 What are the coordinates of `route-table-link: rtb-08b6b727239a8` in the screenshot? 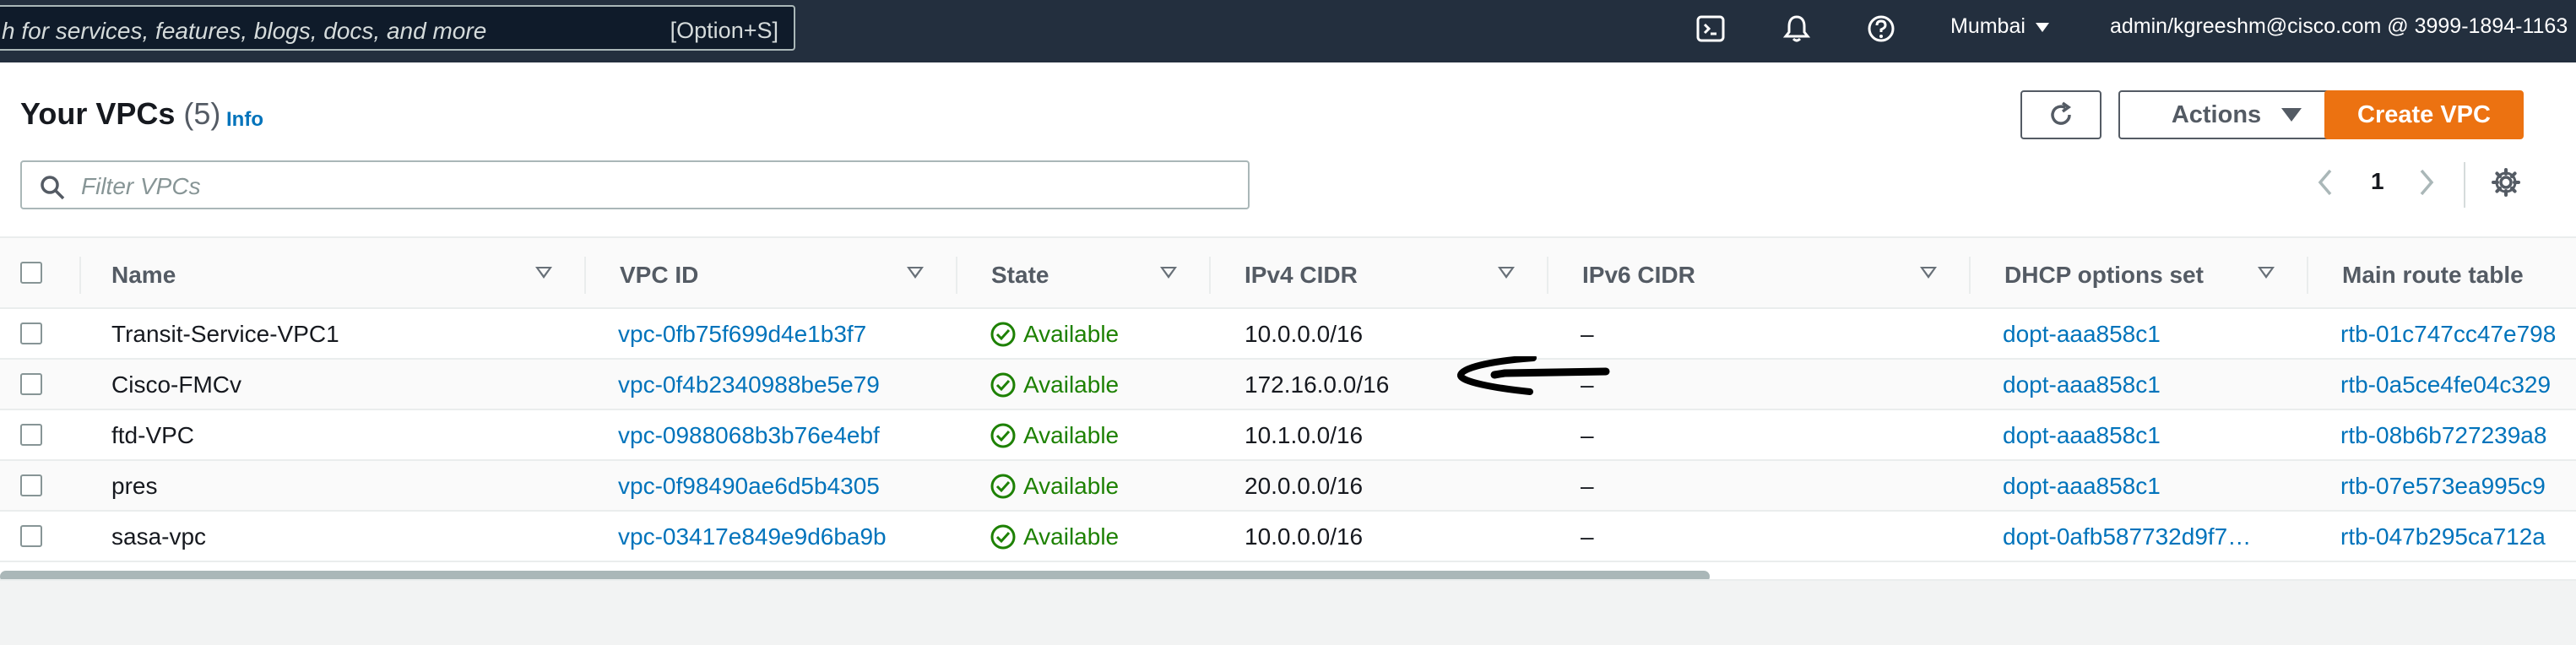 It's located at (2443, 435).